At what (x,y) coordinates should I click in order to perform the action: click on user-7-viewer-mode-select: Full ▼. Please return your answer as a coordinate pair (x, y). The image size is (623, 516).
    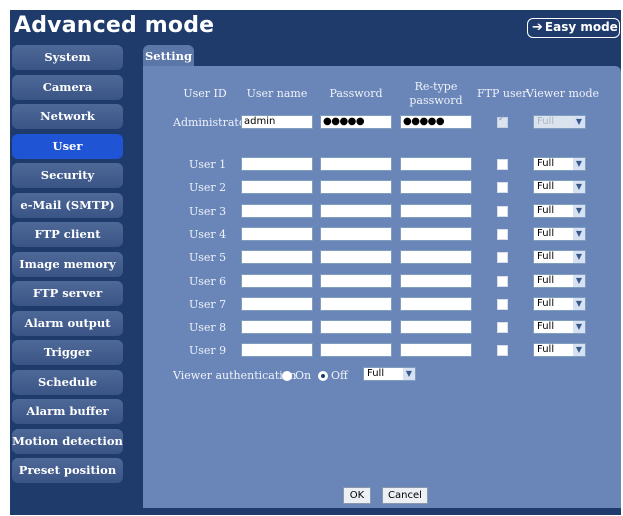
    Looking at the image, I should click on (559, 304).